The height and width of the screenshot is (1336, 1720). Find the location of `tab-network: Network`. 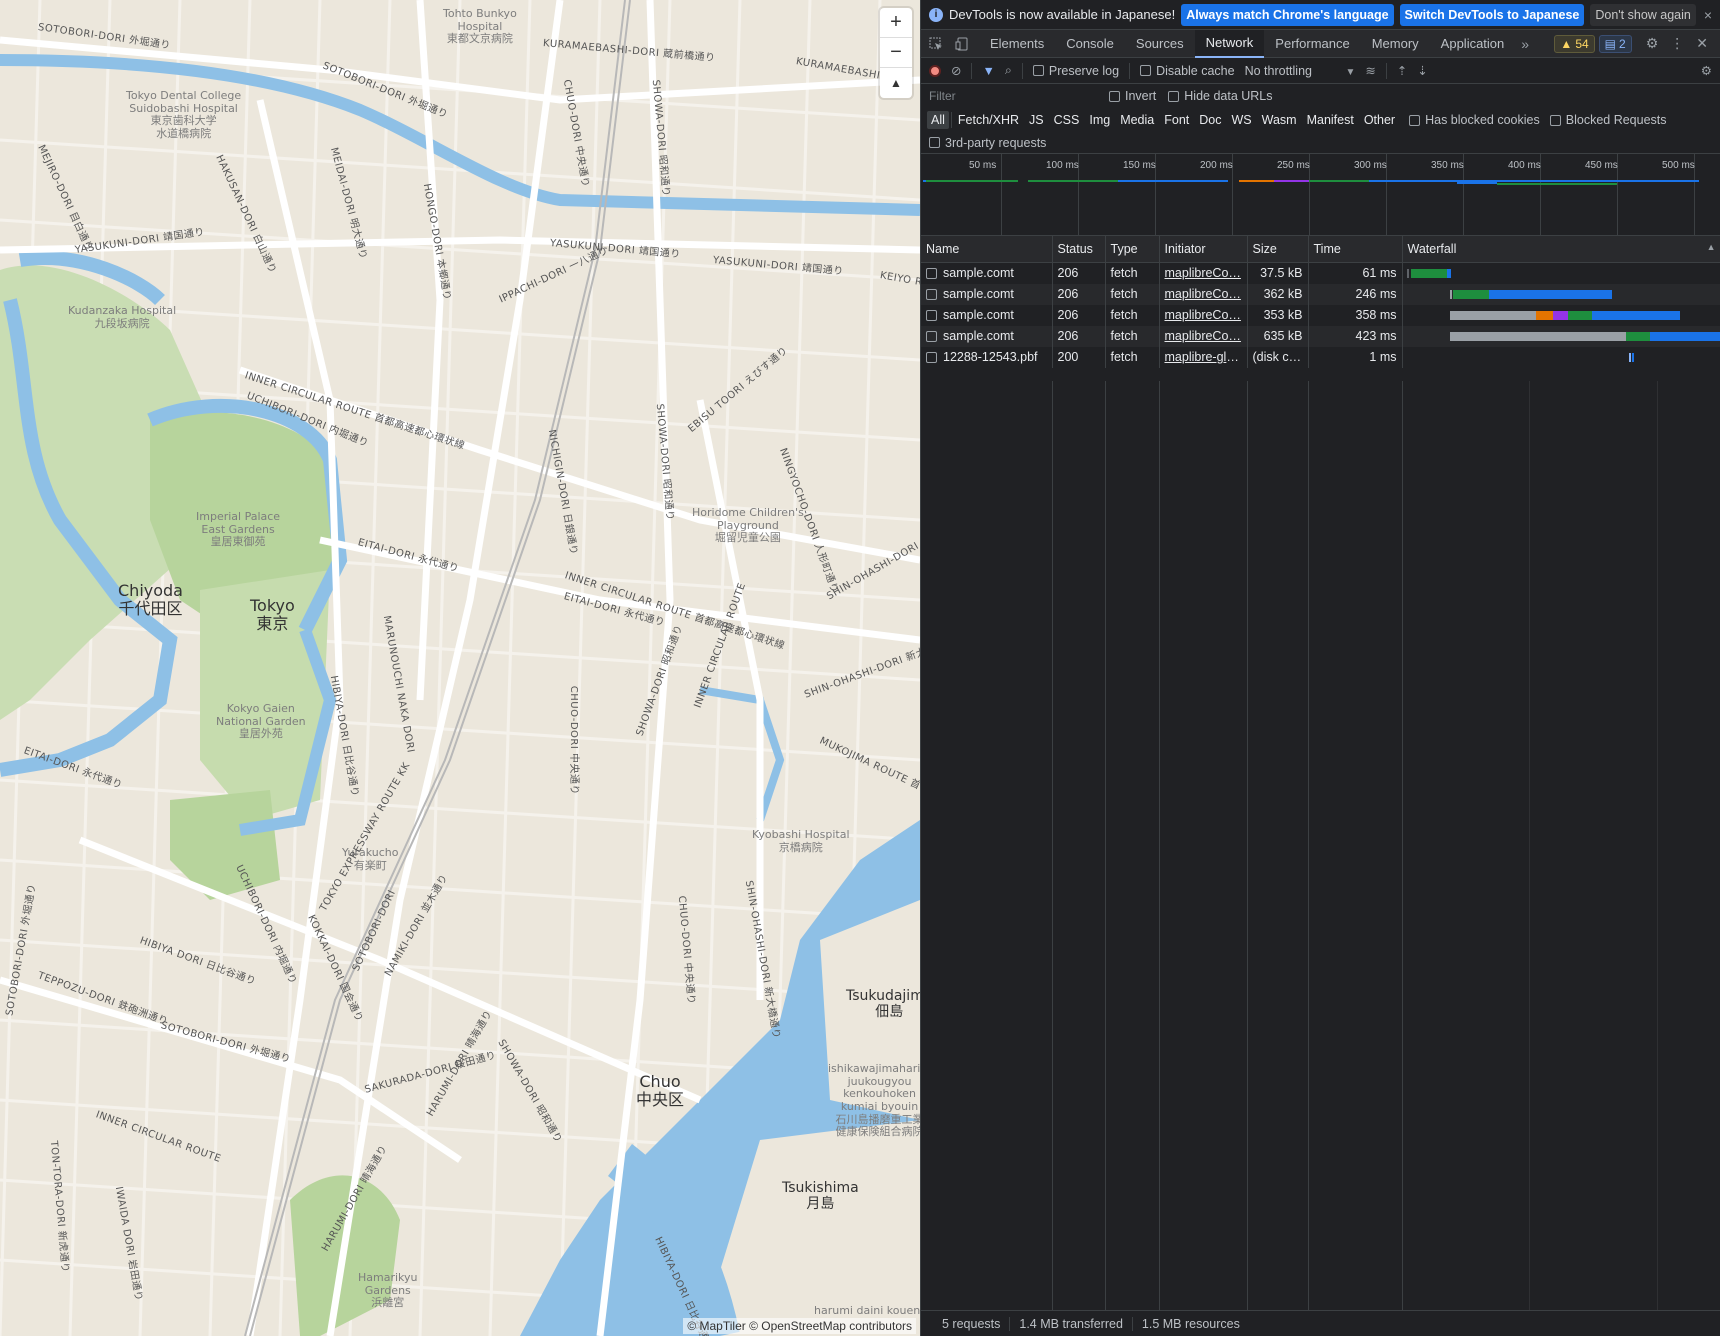

tab-network: Network is located at coordinates (1229, 43).